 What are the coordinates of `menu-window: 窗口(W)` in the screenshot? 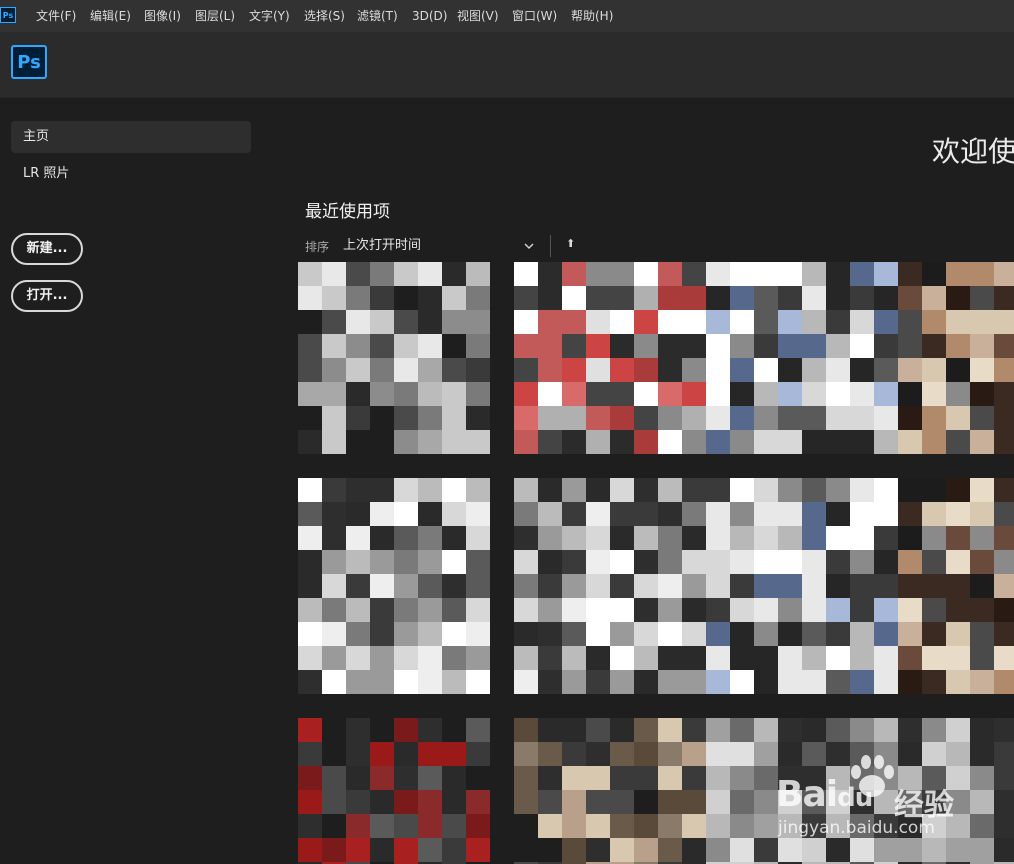 It's located at (534, 16).